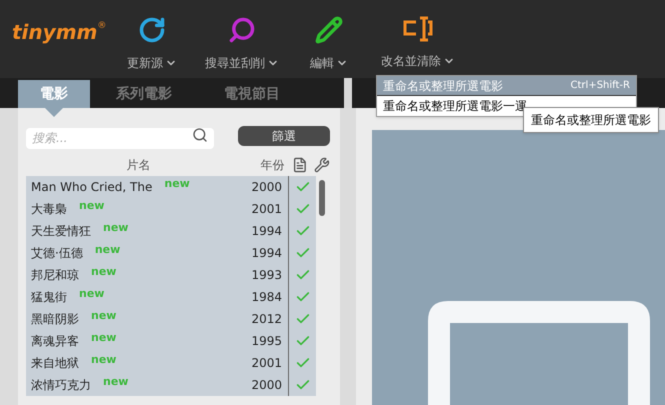 The image size is (665, 405). I want to click on movie-title: 来自地狱, so click(55, 363).